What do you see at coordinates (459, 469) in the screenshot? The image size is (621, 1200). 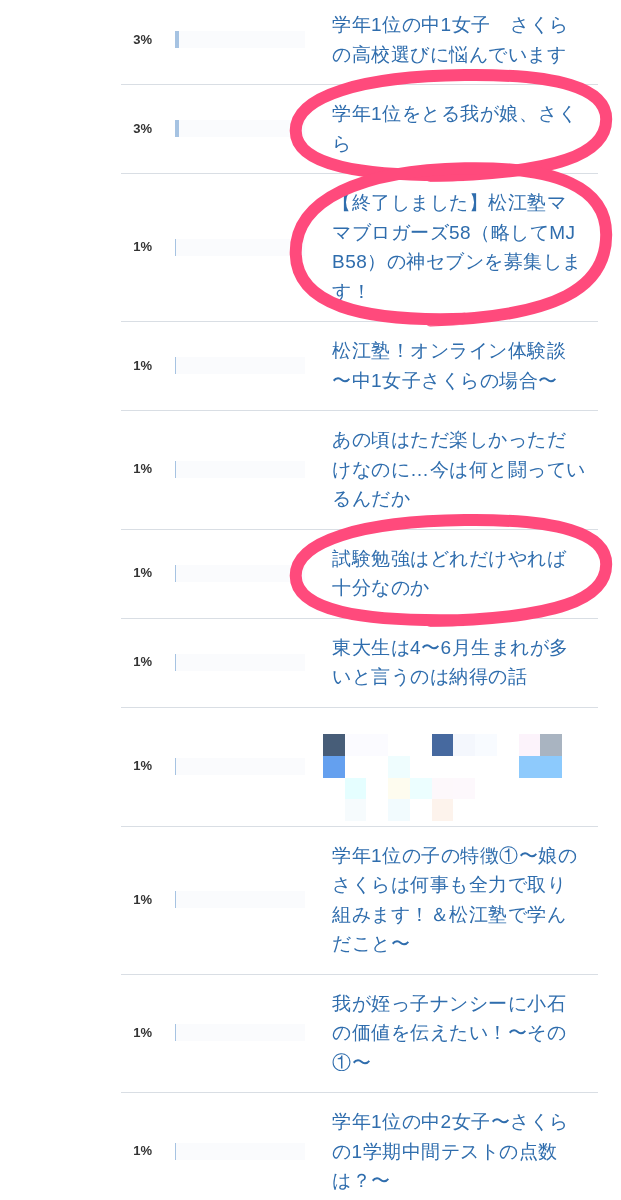 I see `post-title-link: あの頃はただ楽しかっただけなのに…今は何と闘っているんだか` at bounding box center [459, 469].